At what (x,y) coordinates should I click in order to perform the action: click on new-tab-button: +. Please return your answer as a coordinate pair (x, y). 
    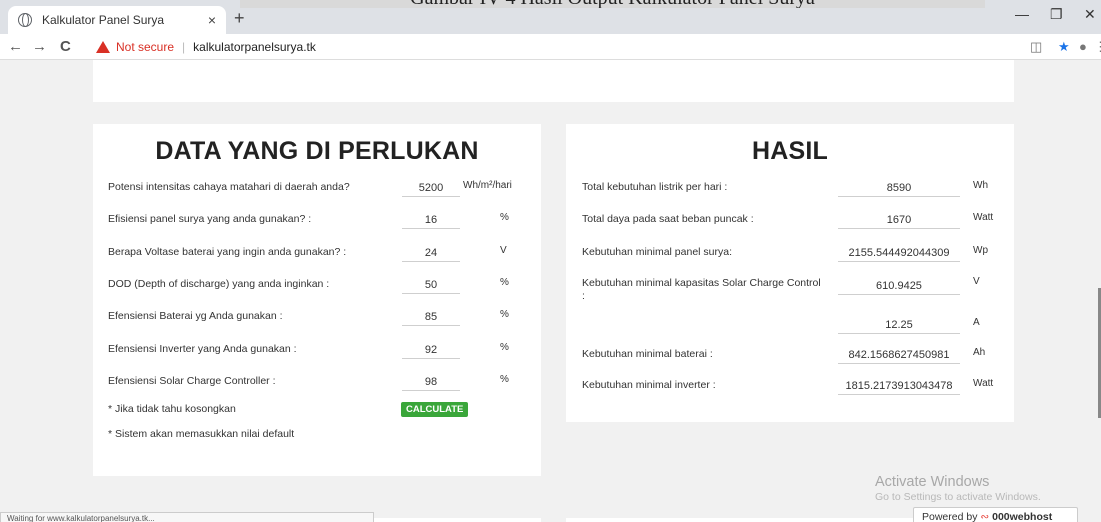
    Looking at the image, I should click on (239, 18).